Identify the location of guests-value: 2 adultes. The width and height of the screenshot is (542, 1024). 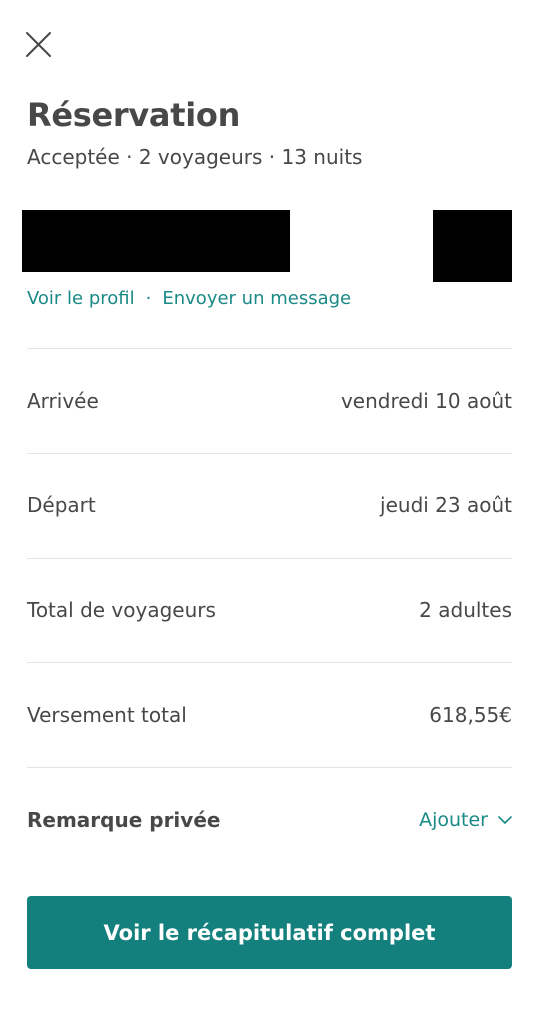
(465, 610).